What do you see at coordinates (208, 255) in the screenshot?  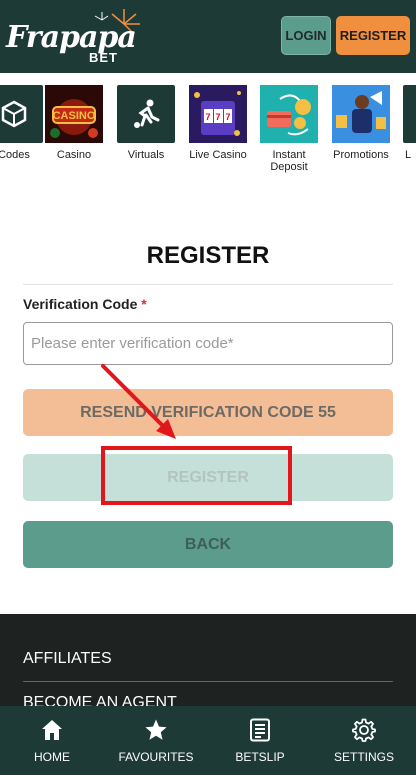 I see `page-title: REGISTER` at bounding box center [208, 255].